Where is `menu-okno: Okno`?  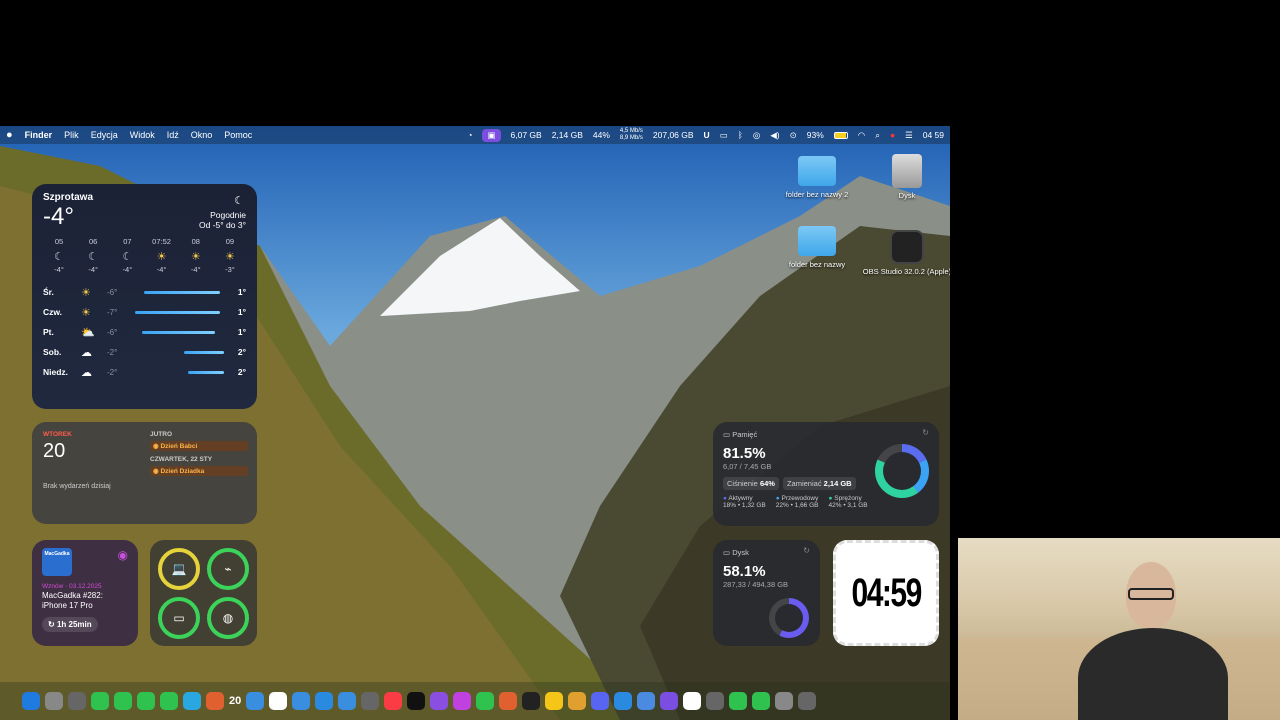
menu-okno: Okno is located at coordinates (202, 135).